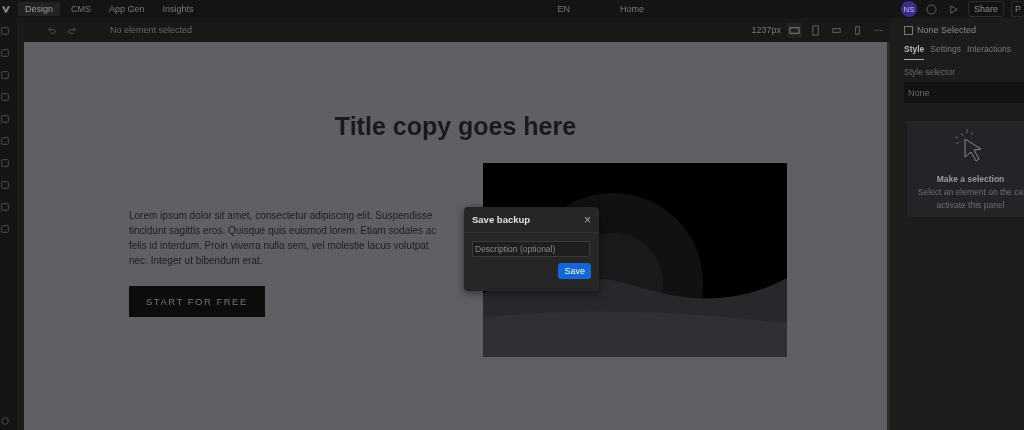 This screenshot has height=430, width=1024. Describe the element at coordinates (794, 30) in the screenshot. I see `desktop-icon` at that location.